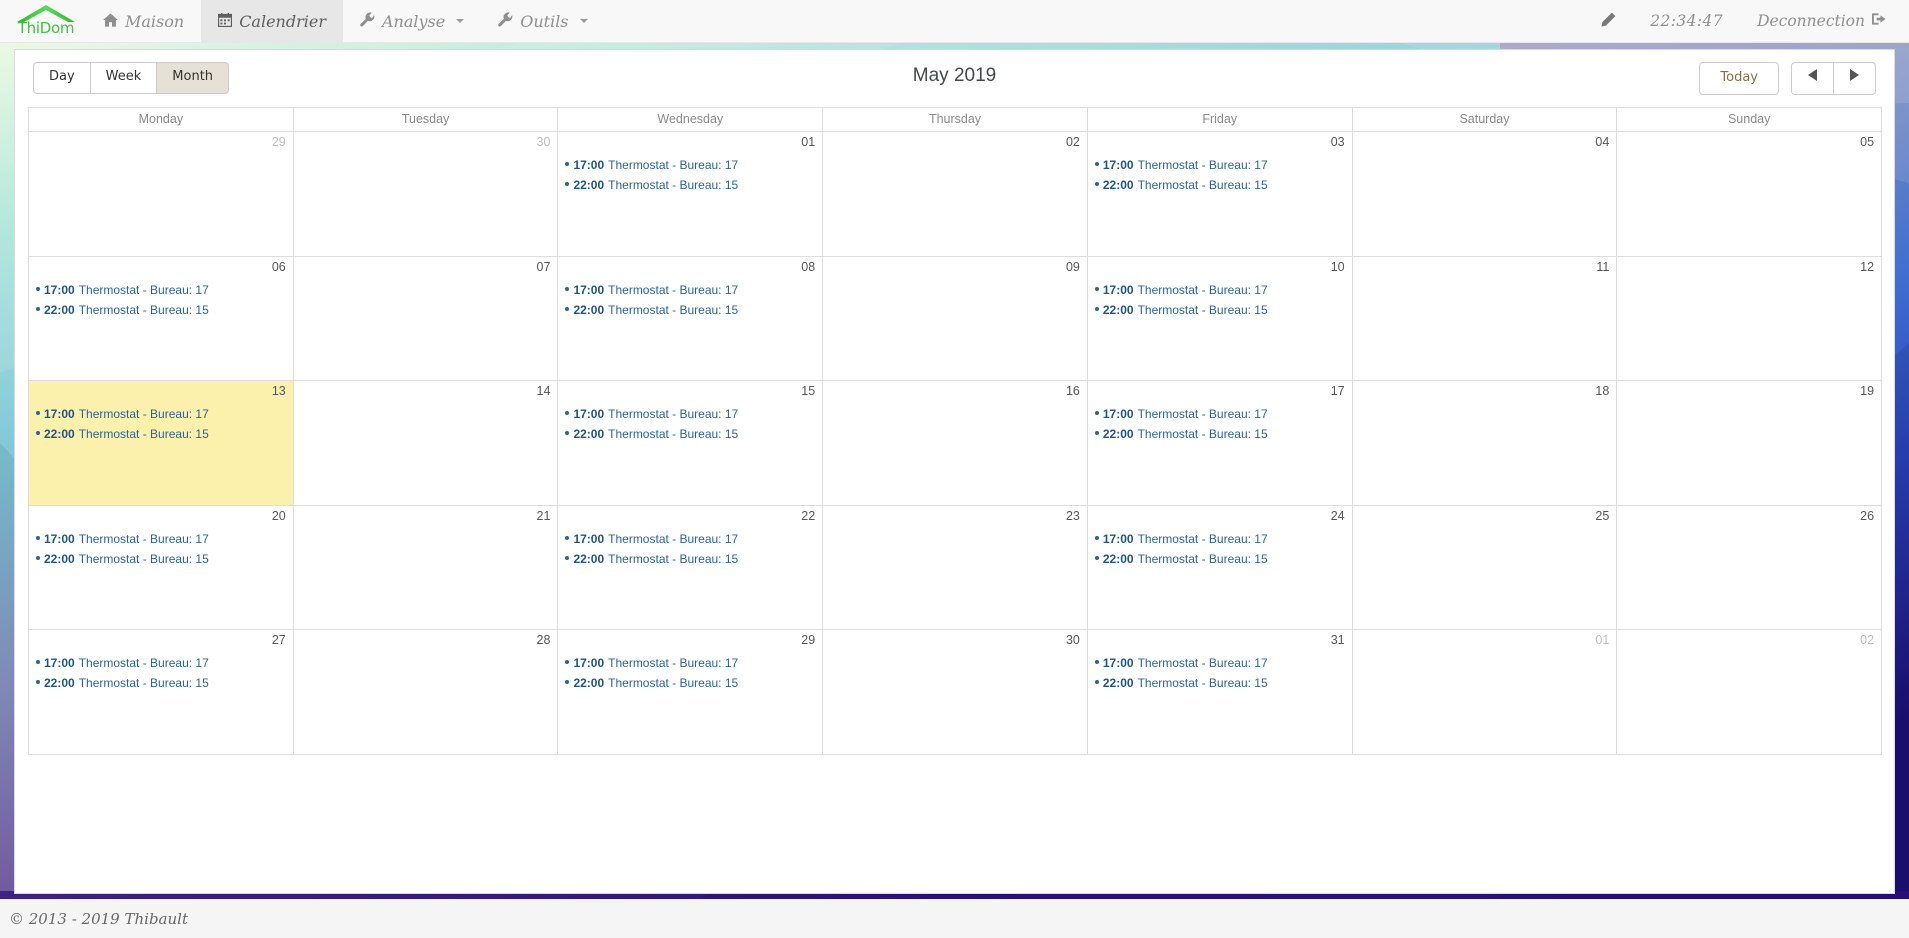  I want to click on brand-logo: ThiDom, so click(43, 21).